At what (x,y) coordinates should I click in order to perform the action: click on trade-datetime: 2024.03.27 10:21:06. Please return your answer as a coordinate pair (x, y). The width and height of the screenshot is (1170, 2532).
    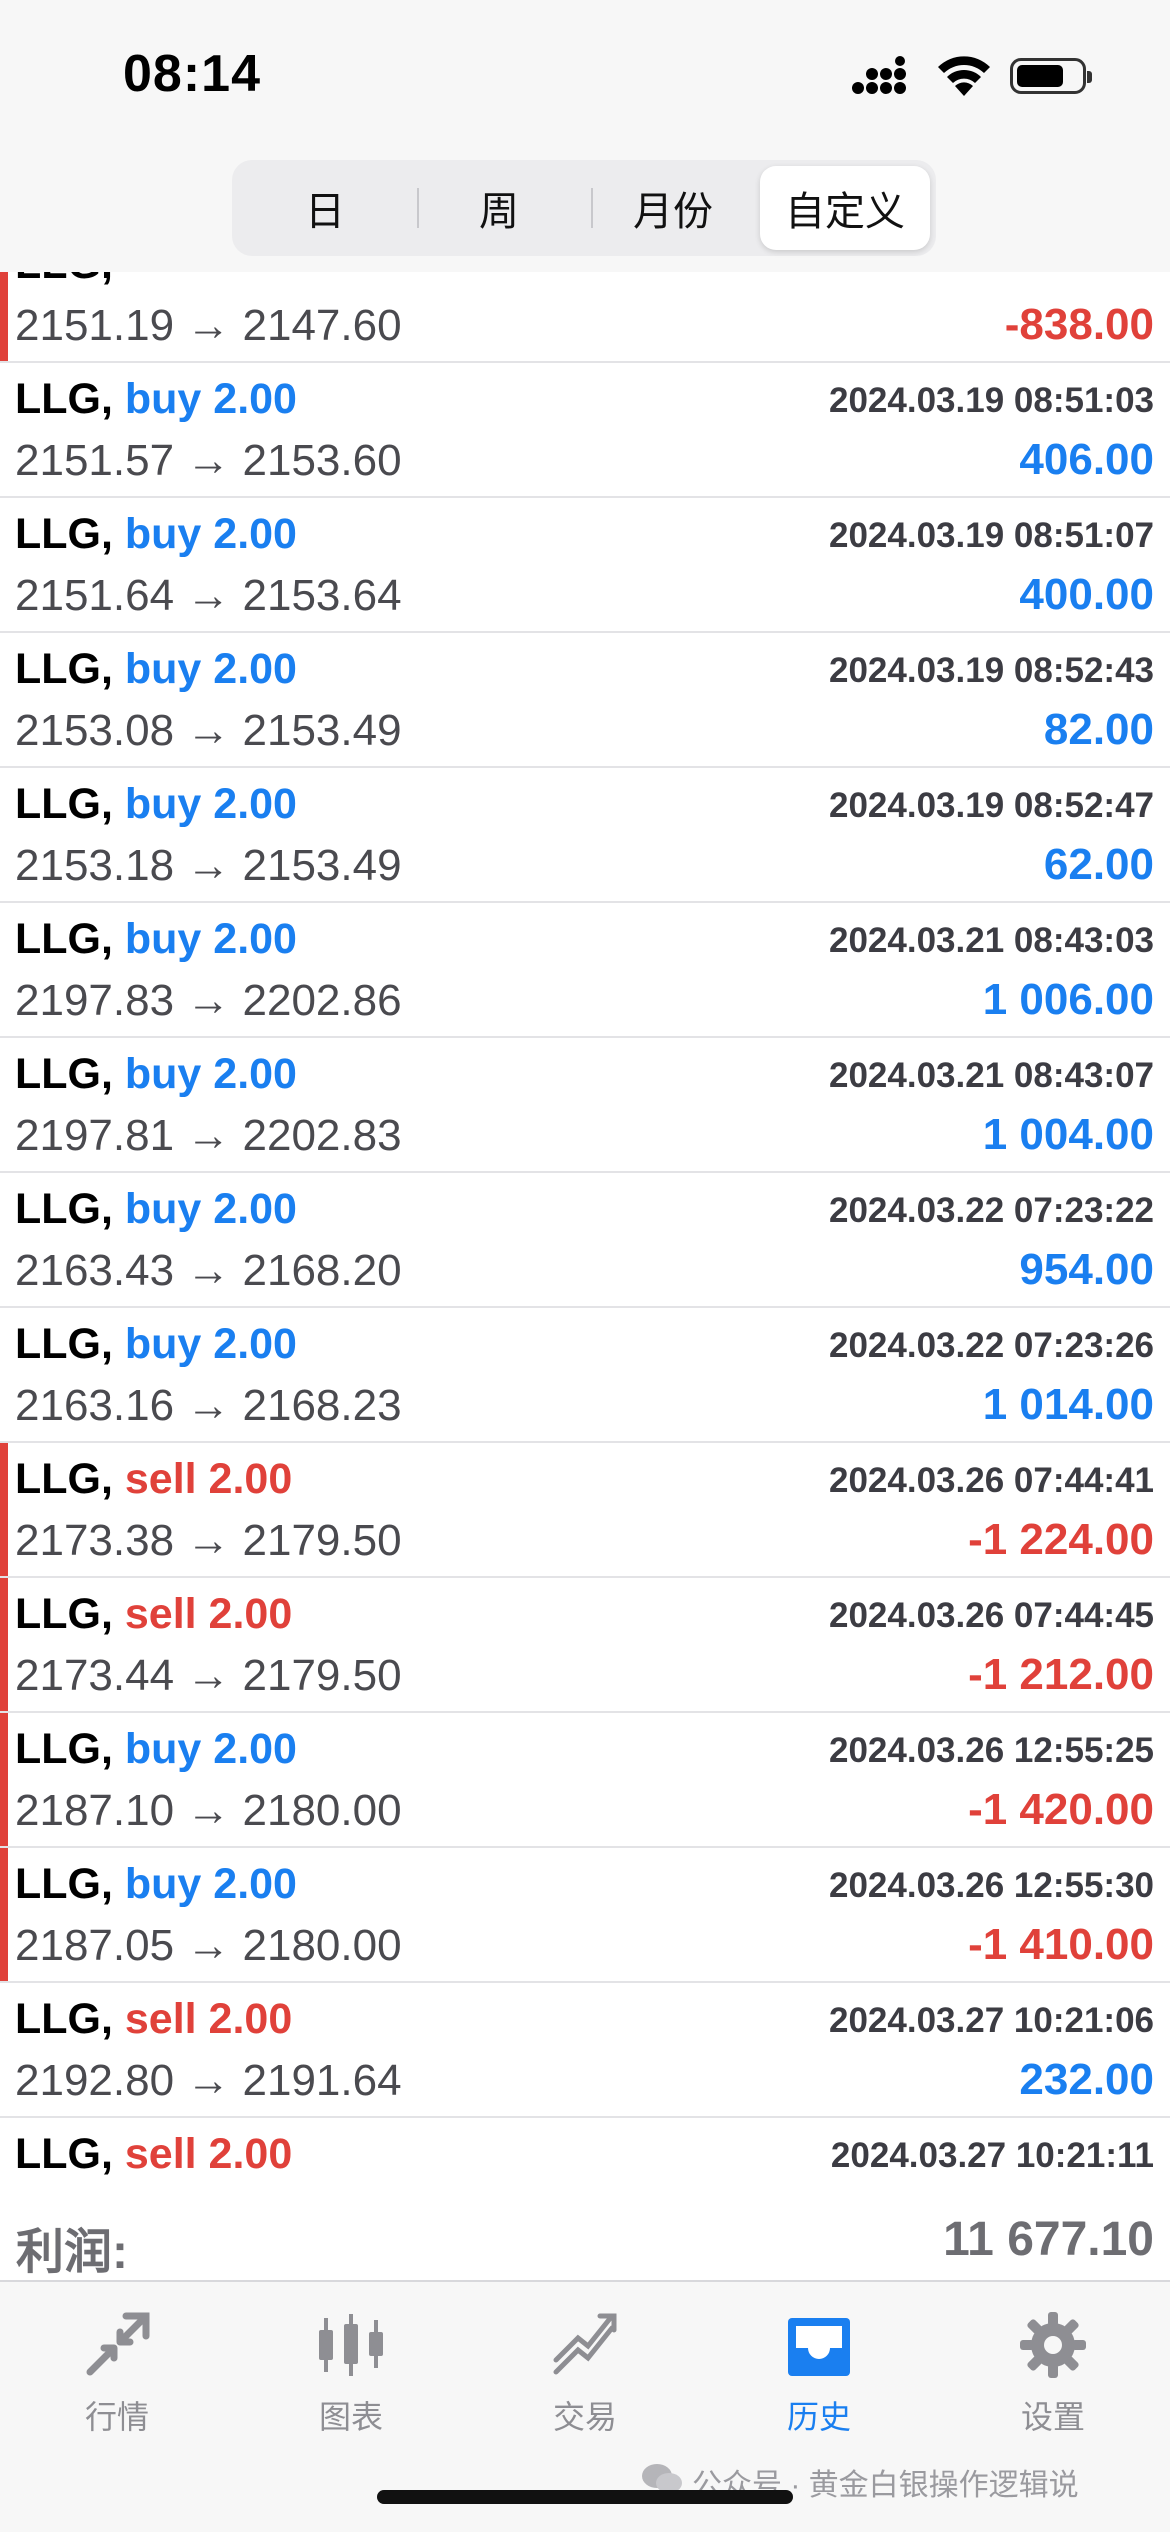
    Looking at the image, I should click on (991, 2020).